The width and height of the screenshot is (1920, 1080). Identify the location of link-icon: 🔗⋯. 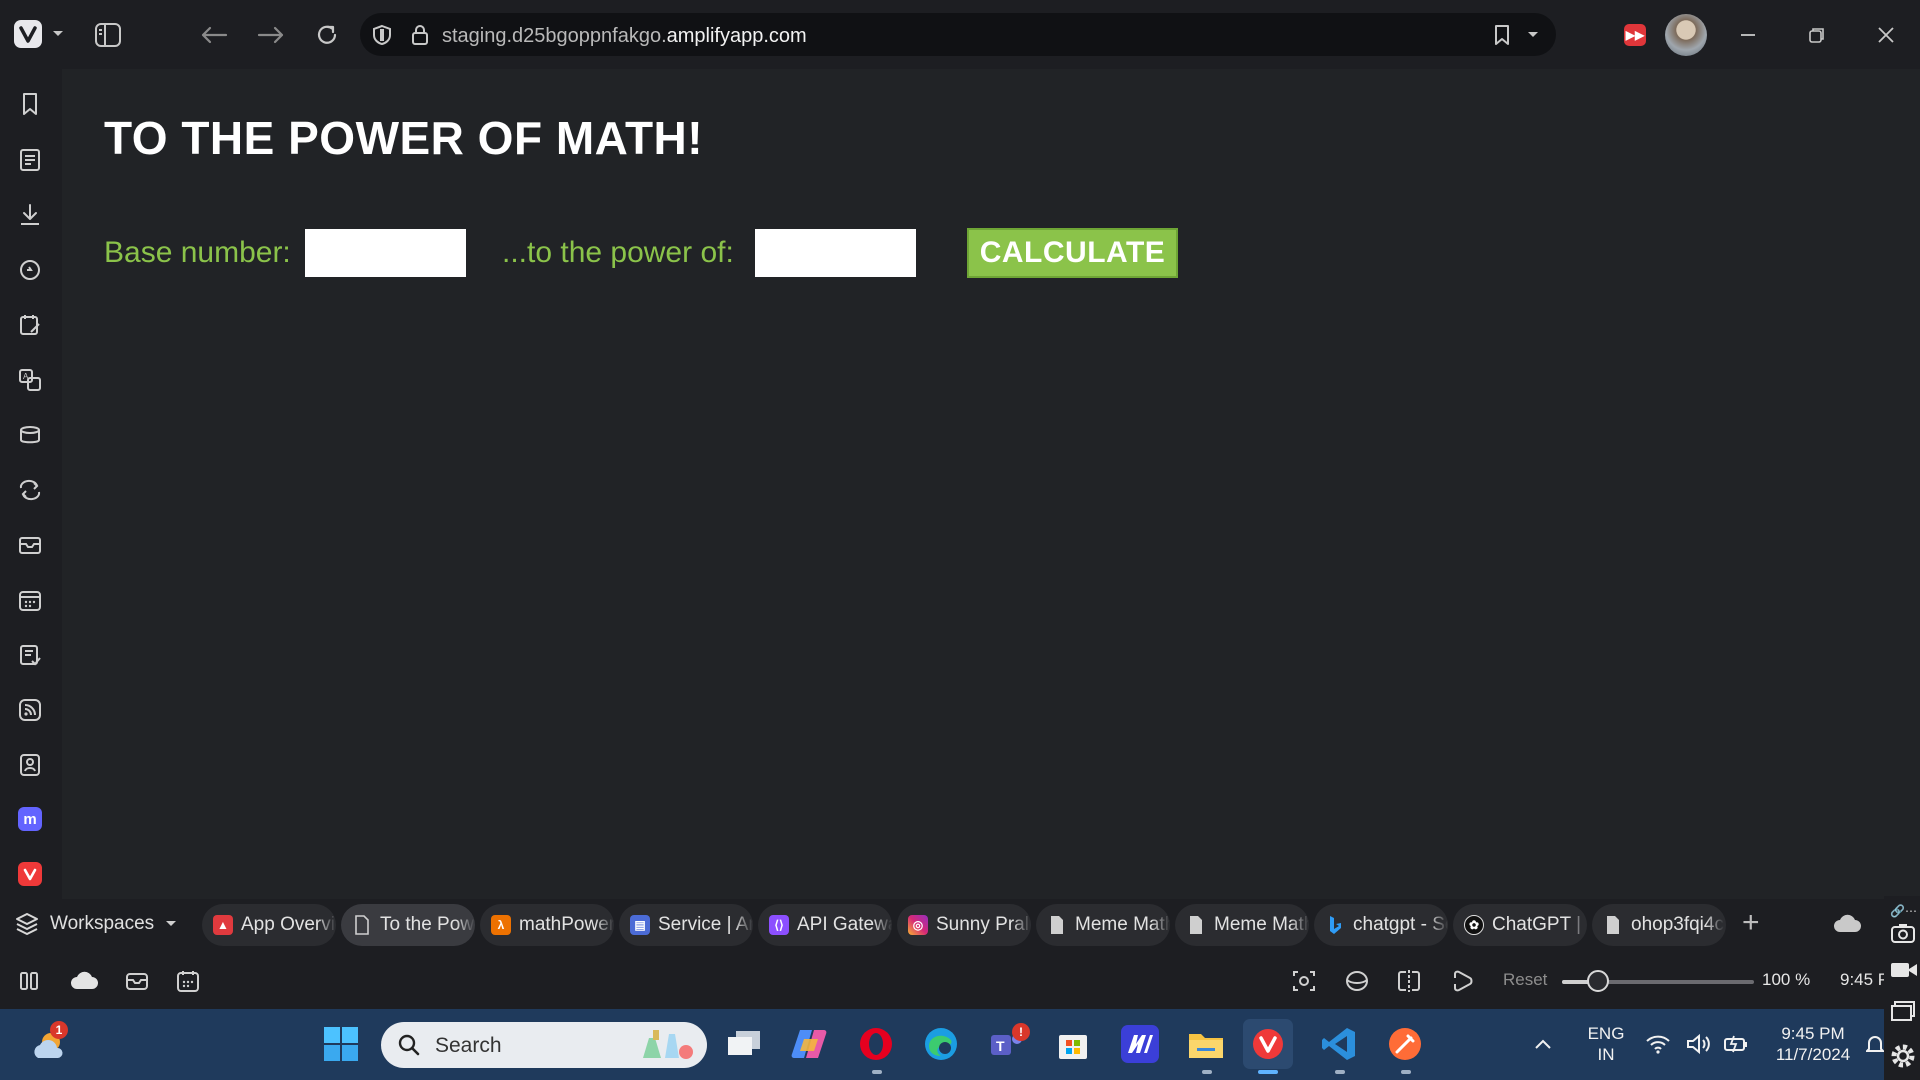
(1903, 911).